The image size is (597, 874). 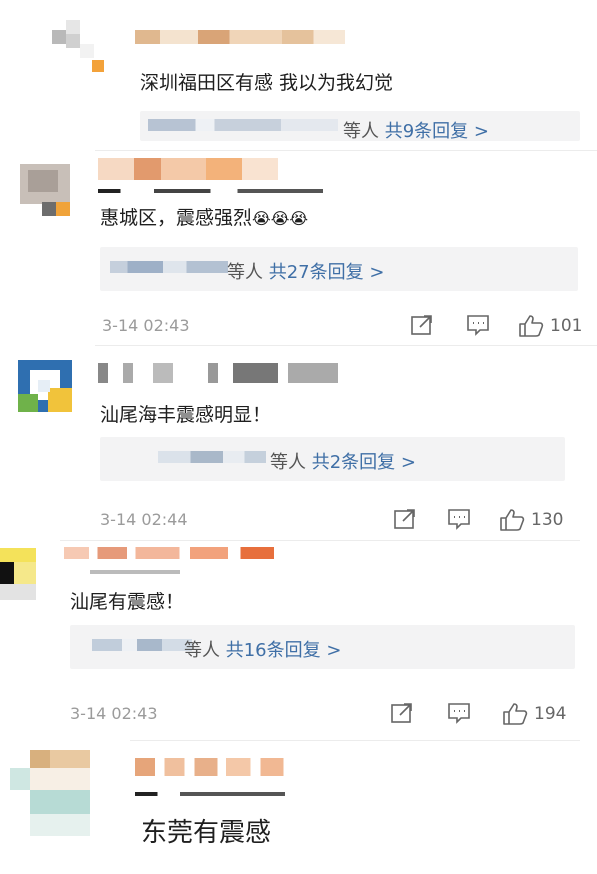 What do you see at coordinates (550, 714) in the screenshot?
I see `like-count: 194` at bounding box center [550, 714].